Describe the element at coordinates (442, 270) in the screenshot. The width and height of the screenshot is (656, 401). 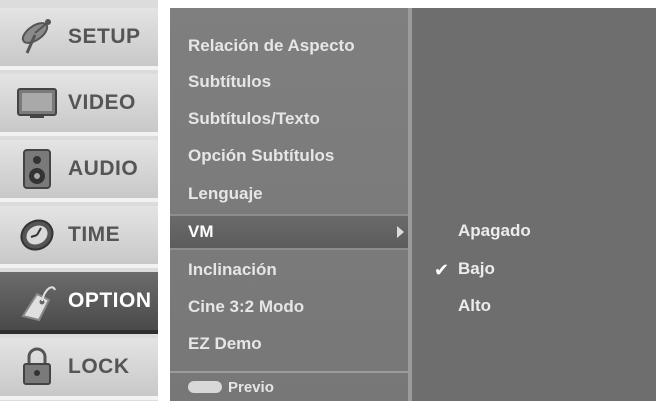
I see `checkmark-icon: ✔` at that location.